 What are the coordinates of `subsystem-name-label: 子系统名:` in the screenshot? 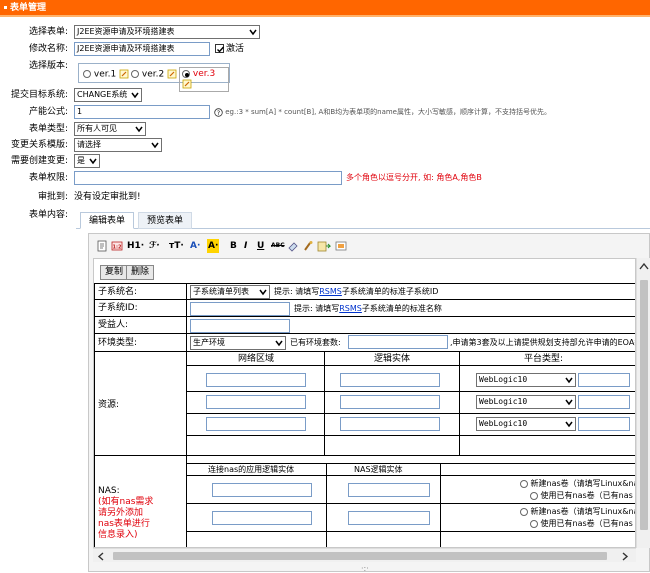 It's located at (118, 292).